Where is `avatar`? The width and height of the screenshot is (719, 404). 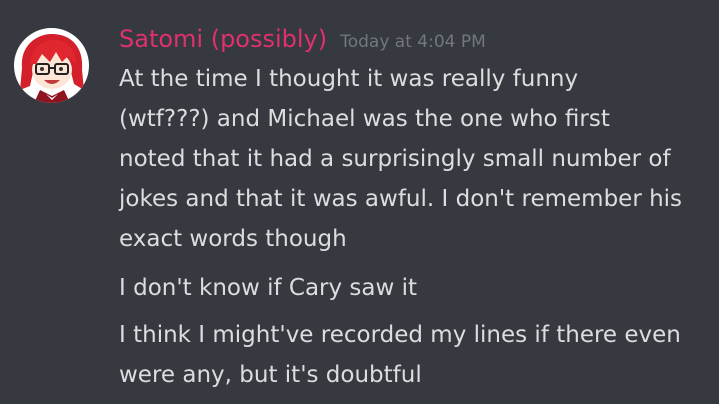
avatar is located at coordinates (51, 65).